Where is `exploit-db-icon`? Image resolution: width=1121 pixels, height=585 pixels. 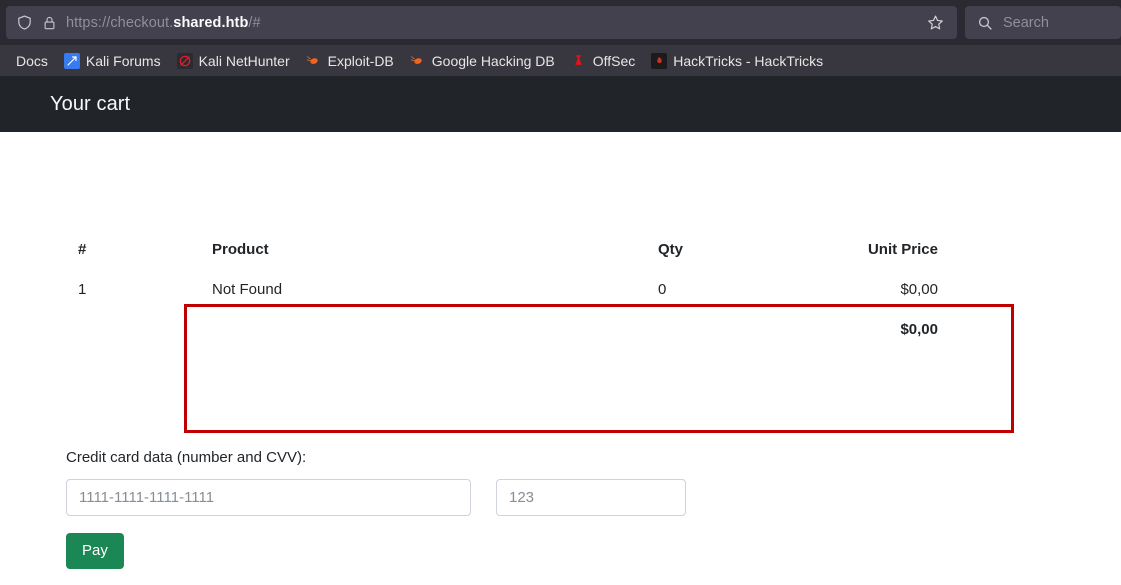 exploit-db-icon is located at coordinates (314, 61).